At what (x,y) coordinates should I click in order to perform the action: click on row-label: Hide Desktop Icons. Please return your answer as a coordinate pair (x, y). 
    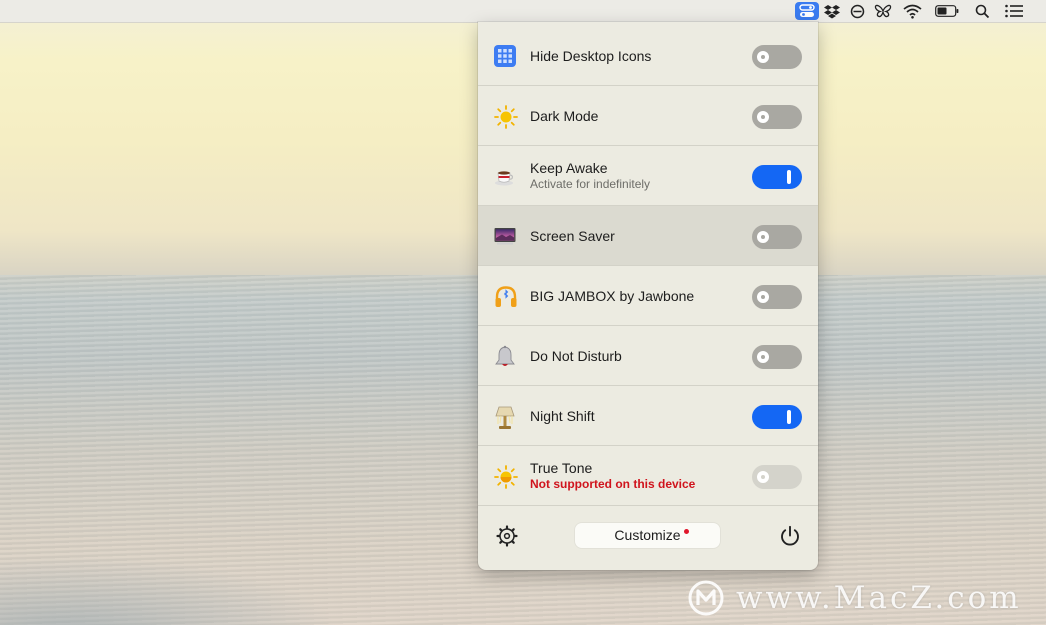
    Looking at the image, I should click on (591, 56).